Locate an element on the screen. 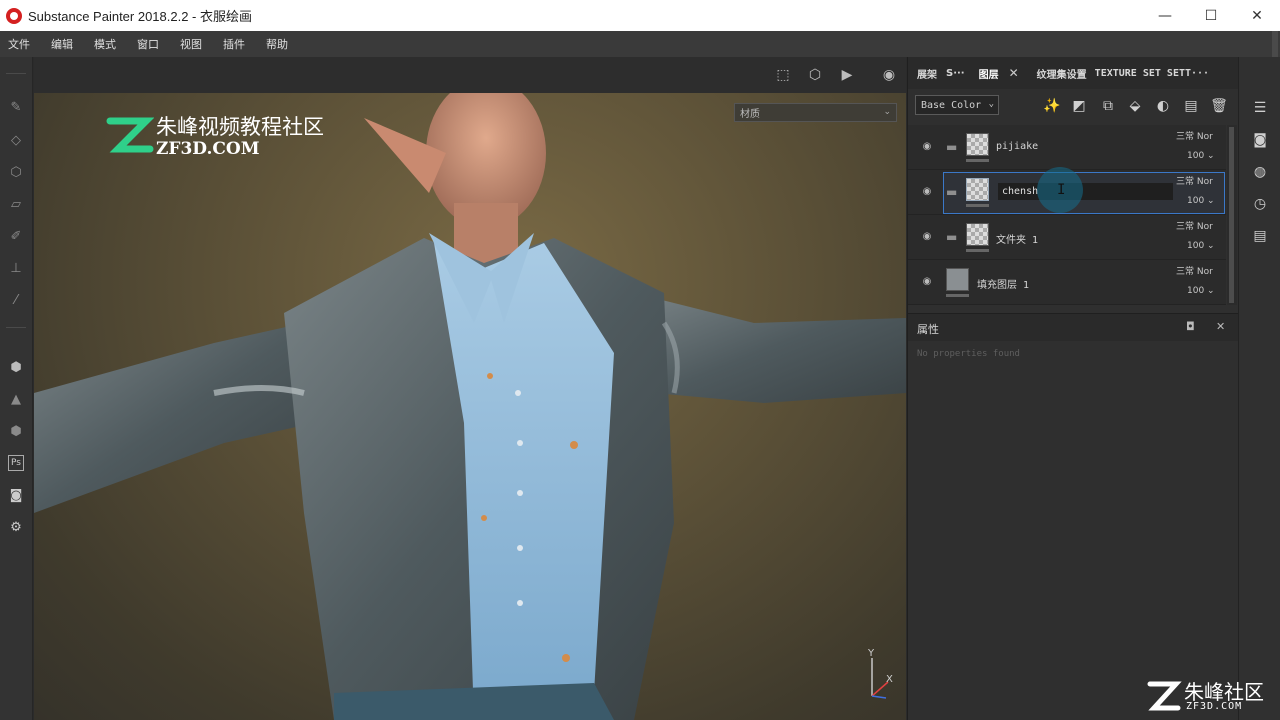  layers-stack-icon: ☰ is located at coordinates (1260, 108).